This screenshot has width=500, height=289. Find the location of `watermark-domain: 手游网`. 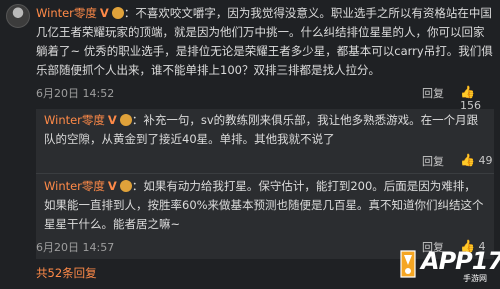

watermark-domain: 手游网 is located at coordinates (475, 278).